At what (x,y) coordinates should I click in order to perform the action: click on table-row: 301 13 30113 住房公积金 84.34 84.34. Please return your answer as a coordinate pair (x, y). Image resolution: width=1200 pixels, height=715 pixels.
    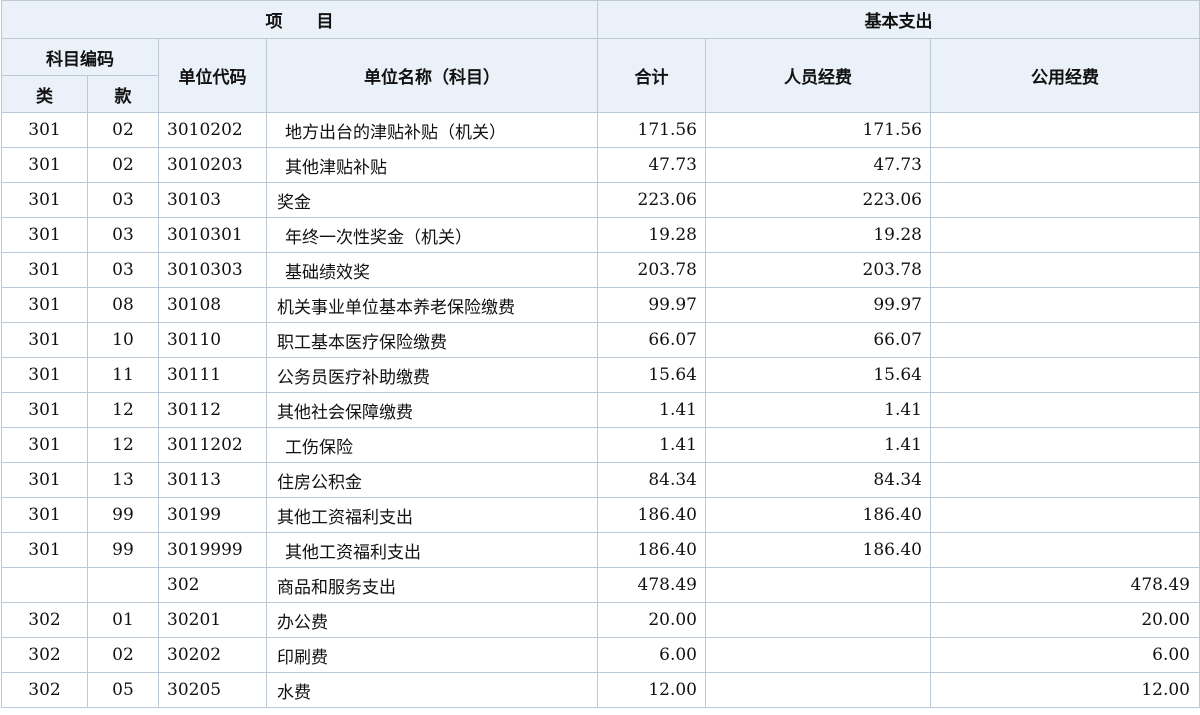
    Looking at the image, I should click on (600, 480).